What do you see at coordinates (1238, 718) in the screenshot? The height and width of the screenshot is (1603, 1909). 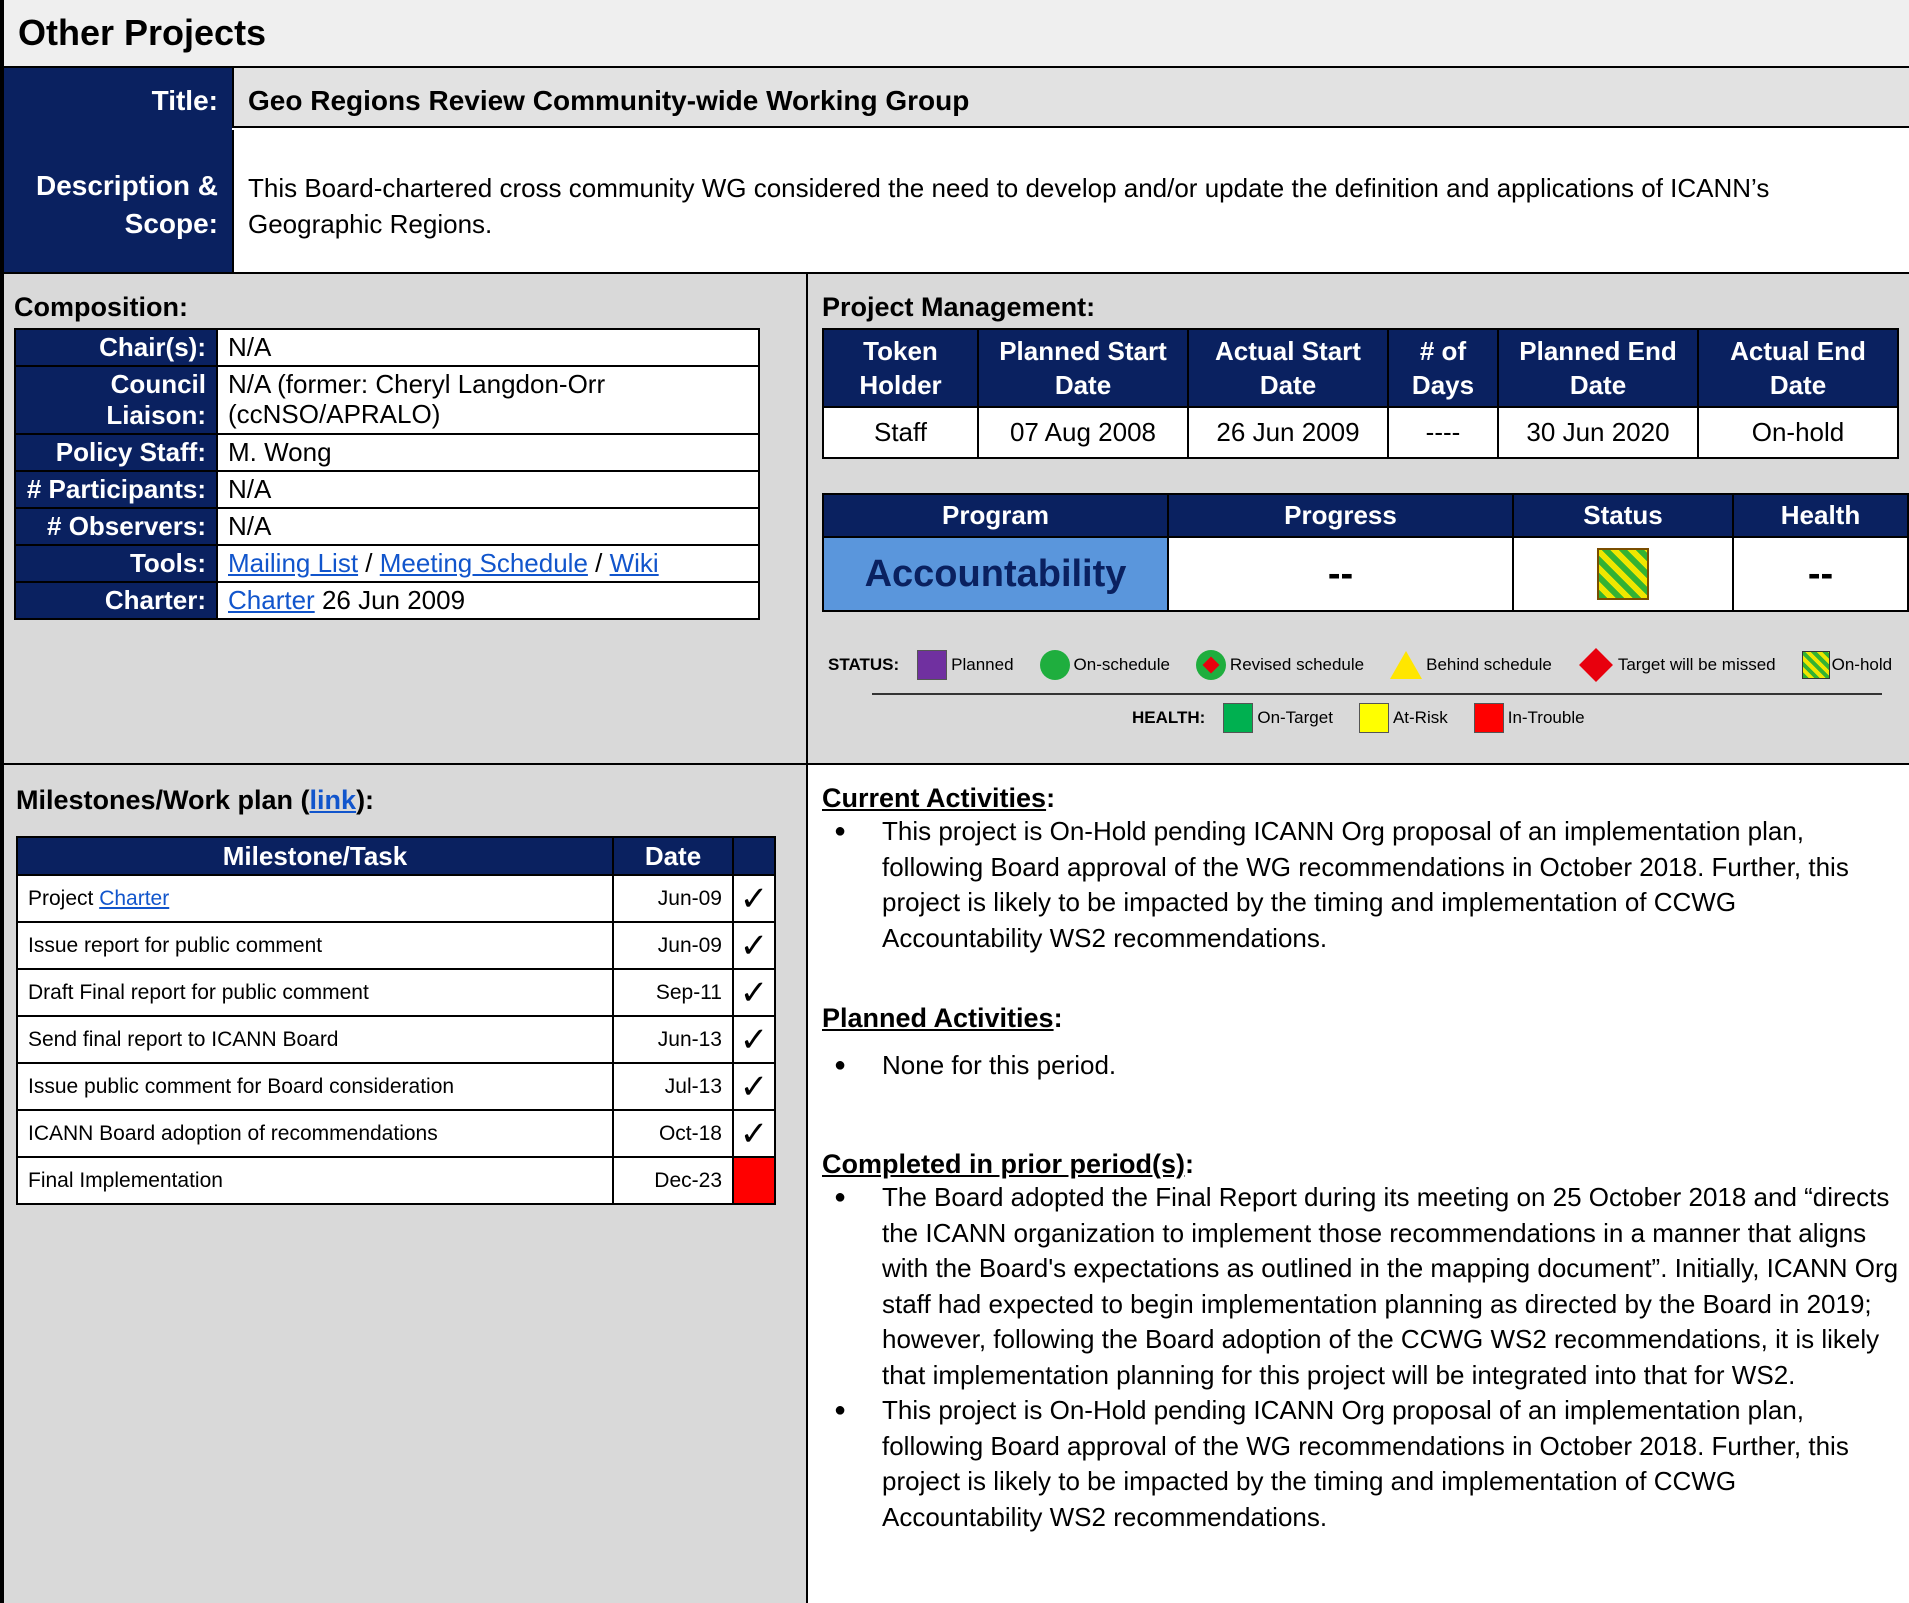 I see `on-target-square-icon` at bounding box center [1238, 718].